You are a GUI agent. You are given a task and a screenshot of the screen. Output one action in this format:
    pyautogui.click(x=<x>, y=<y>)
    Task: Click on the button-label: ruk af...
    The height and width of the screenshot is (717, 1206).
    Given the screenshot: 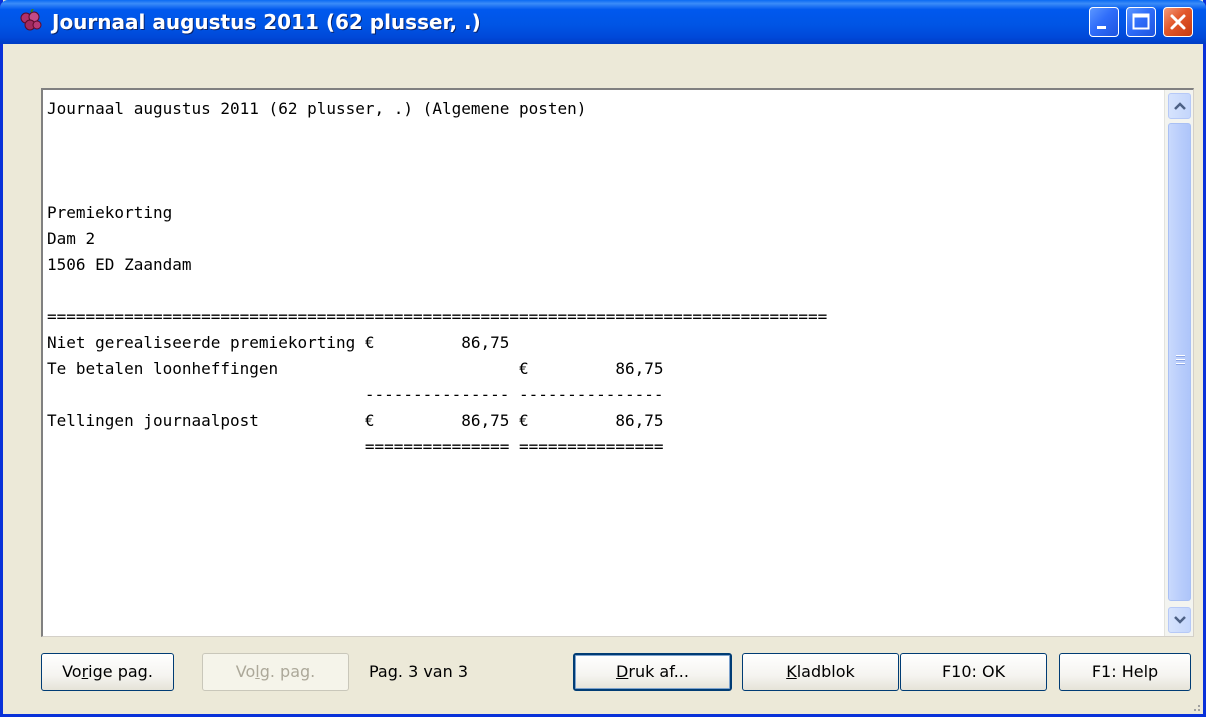 What is the action you would take?
    pyautogui.click(x=658, y=671)
    